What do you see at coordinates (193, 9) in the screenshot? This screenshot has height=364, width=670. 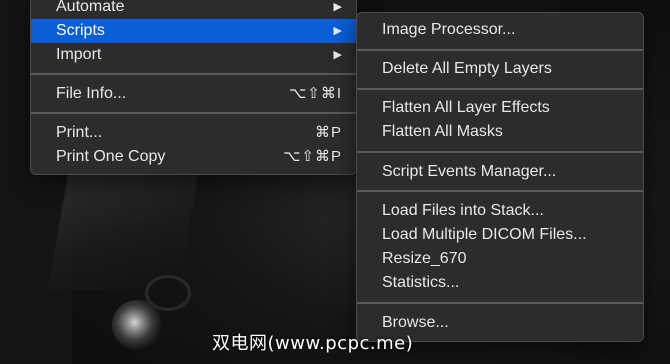 I see `menu-item-automate: Automate ▶` at bounding box center [193, 9].